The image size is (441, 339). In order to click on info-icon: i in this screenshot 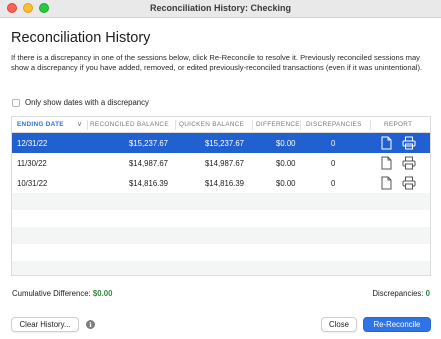, I will do `click(90, 324)`.